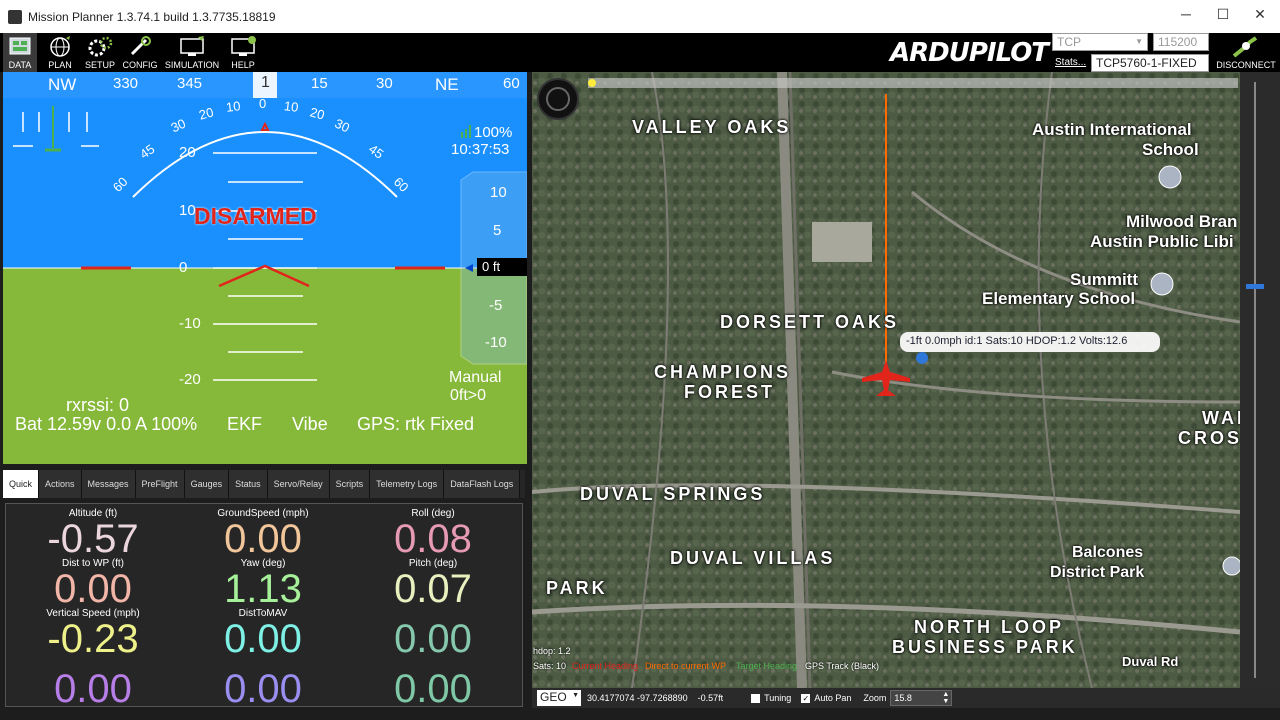  I want to click on quick-cell-11: 0.00, so click(263, 684).